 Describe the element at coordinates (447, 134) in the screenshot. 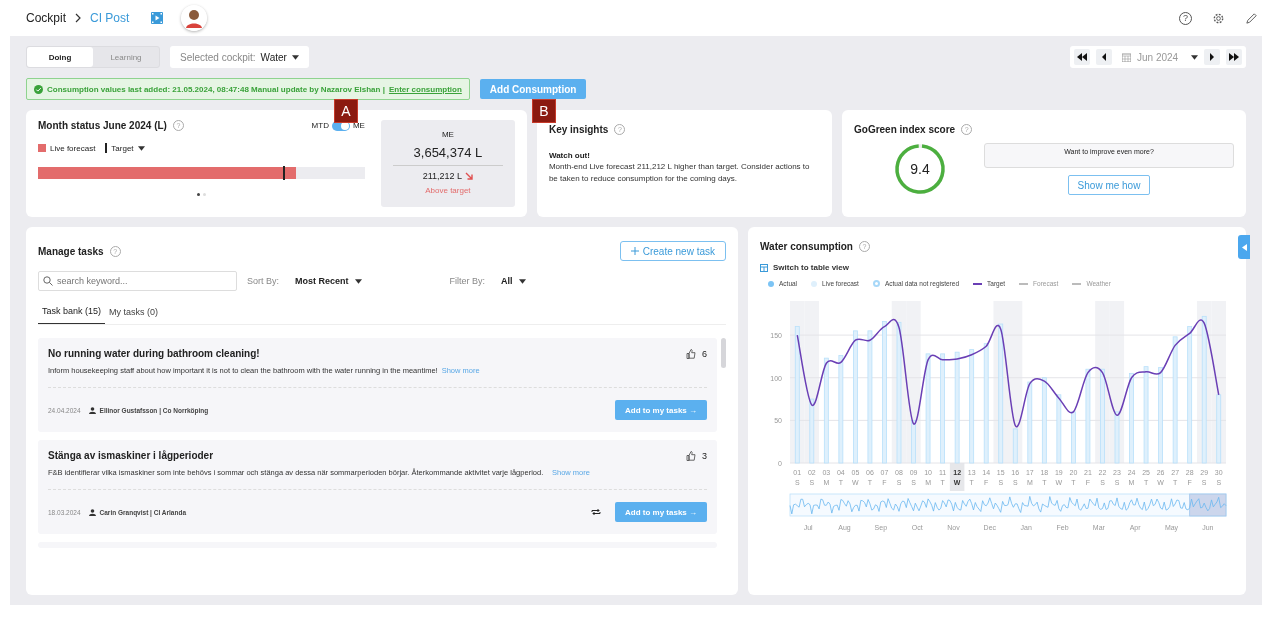

I see `summary-label: ME` at that location.